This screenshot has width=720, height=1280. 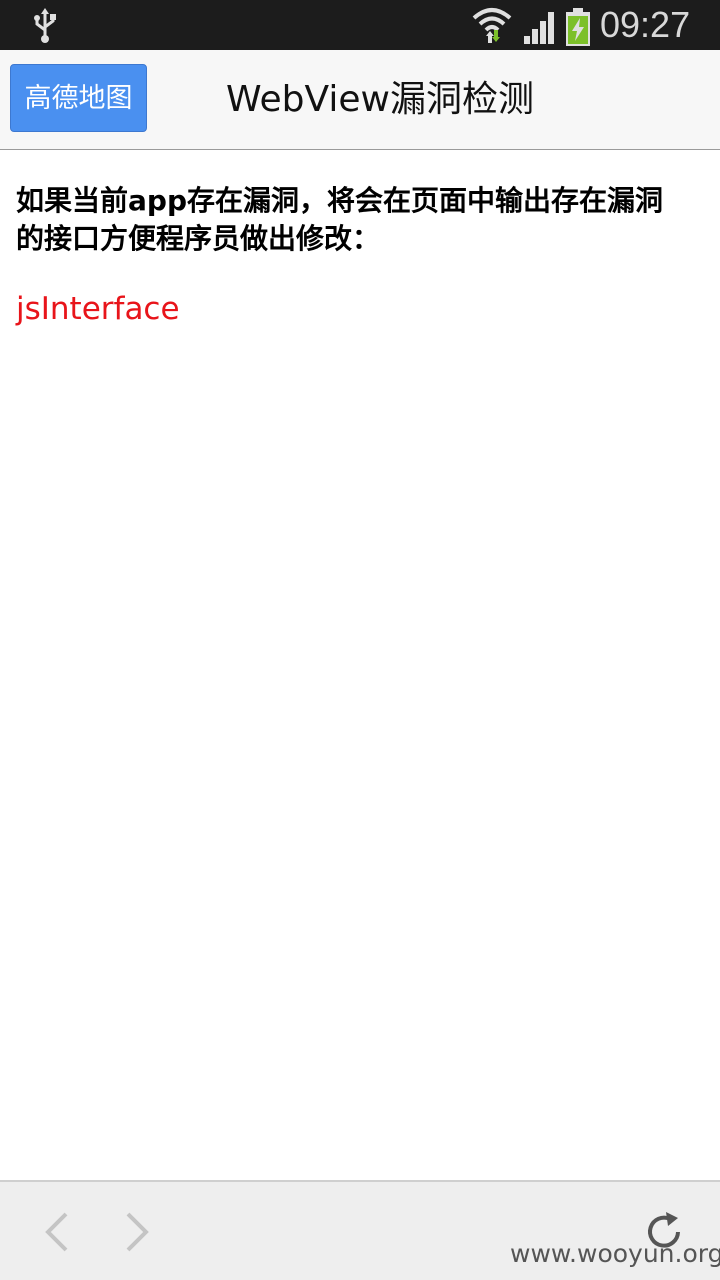 What do you see at coordinates (360, 1230) in the screenshot?
I see `bottom-toolbar: www.wooyun.org` at bounding box center [360, 1230].